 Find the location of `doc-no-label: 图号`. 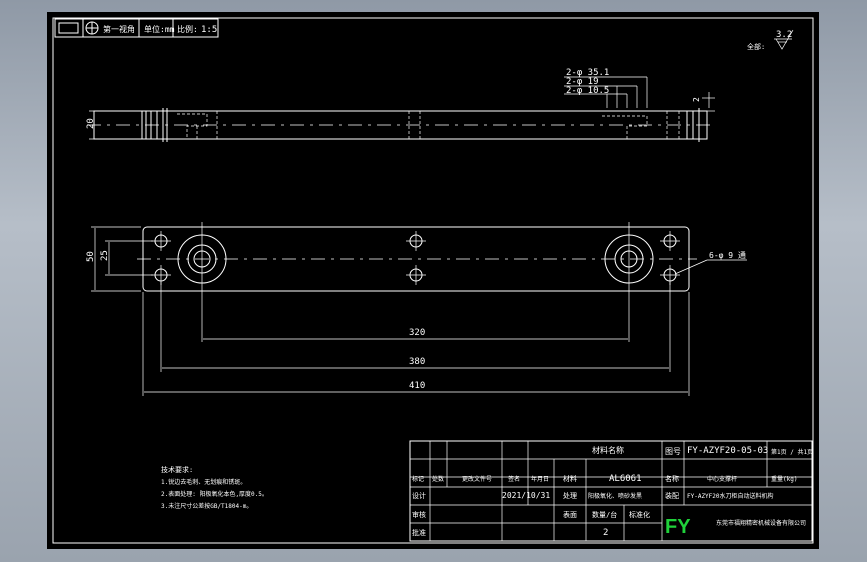

doc-no-label: 图号 is located at coordinates (673, 451).